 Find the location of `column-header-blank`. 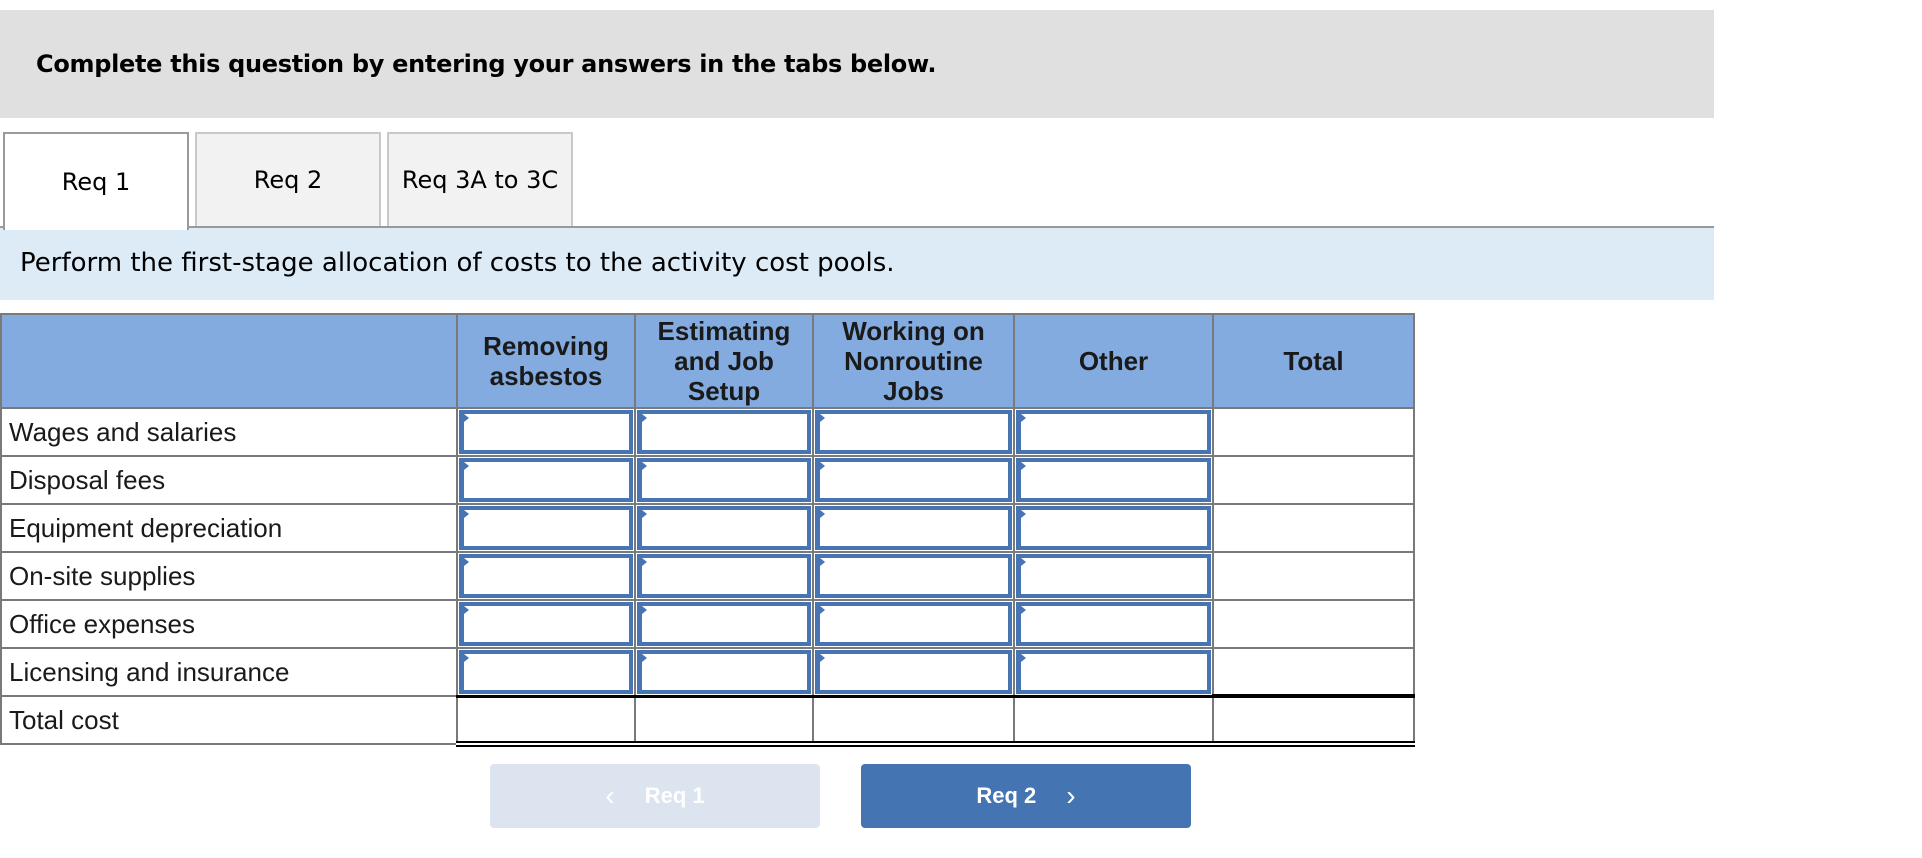

column-header-blank is located at coordinates (229, 361).